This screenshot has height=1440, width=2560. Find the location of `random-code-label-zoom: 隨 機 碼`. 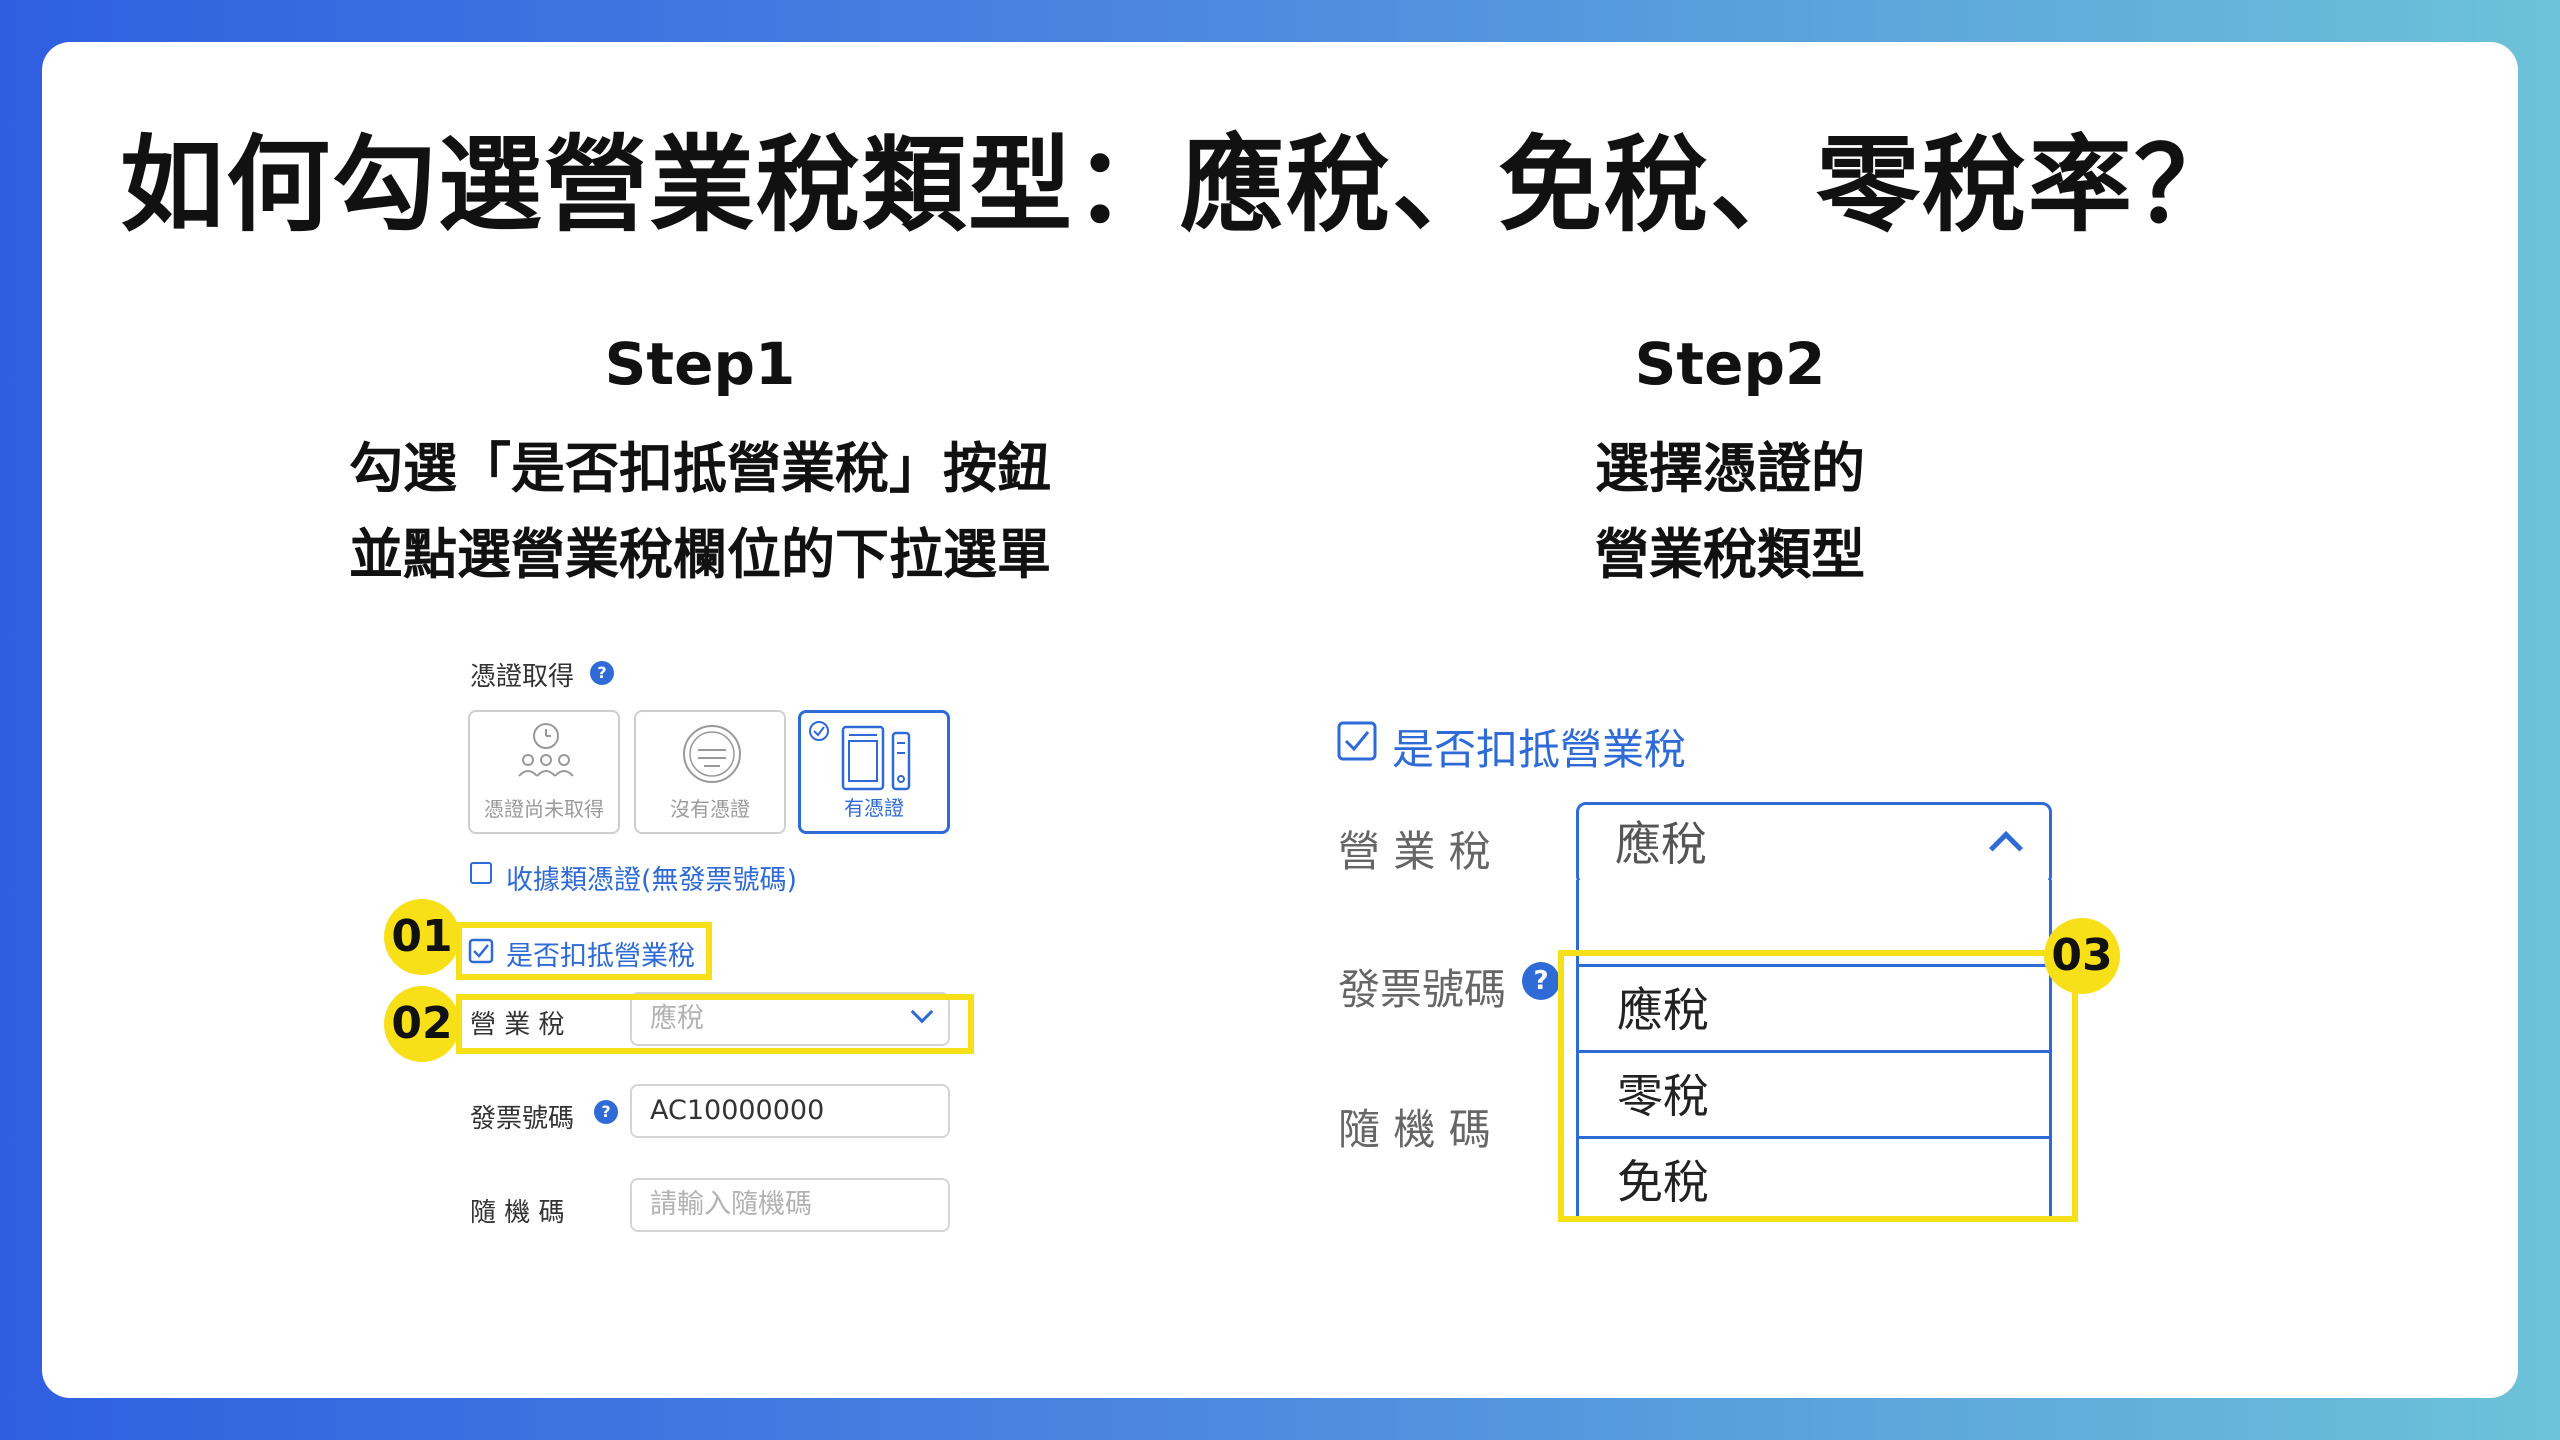

random-code-label-zoom: 隨 機 碼 is located at coordinates (1414, 1129).